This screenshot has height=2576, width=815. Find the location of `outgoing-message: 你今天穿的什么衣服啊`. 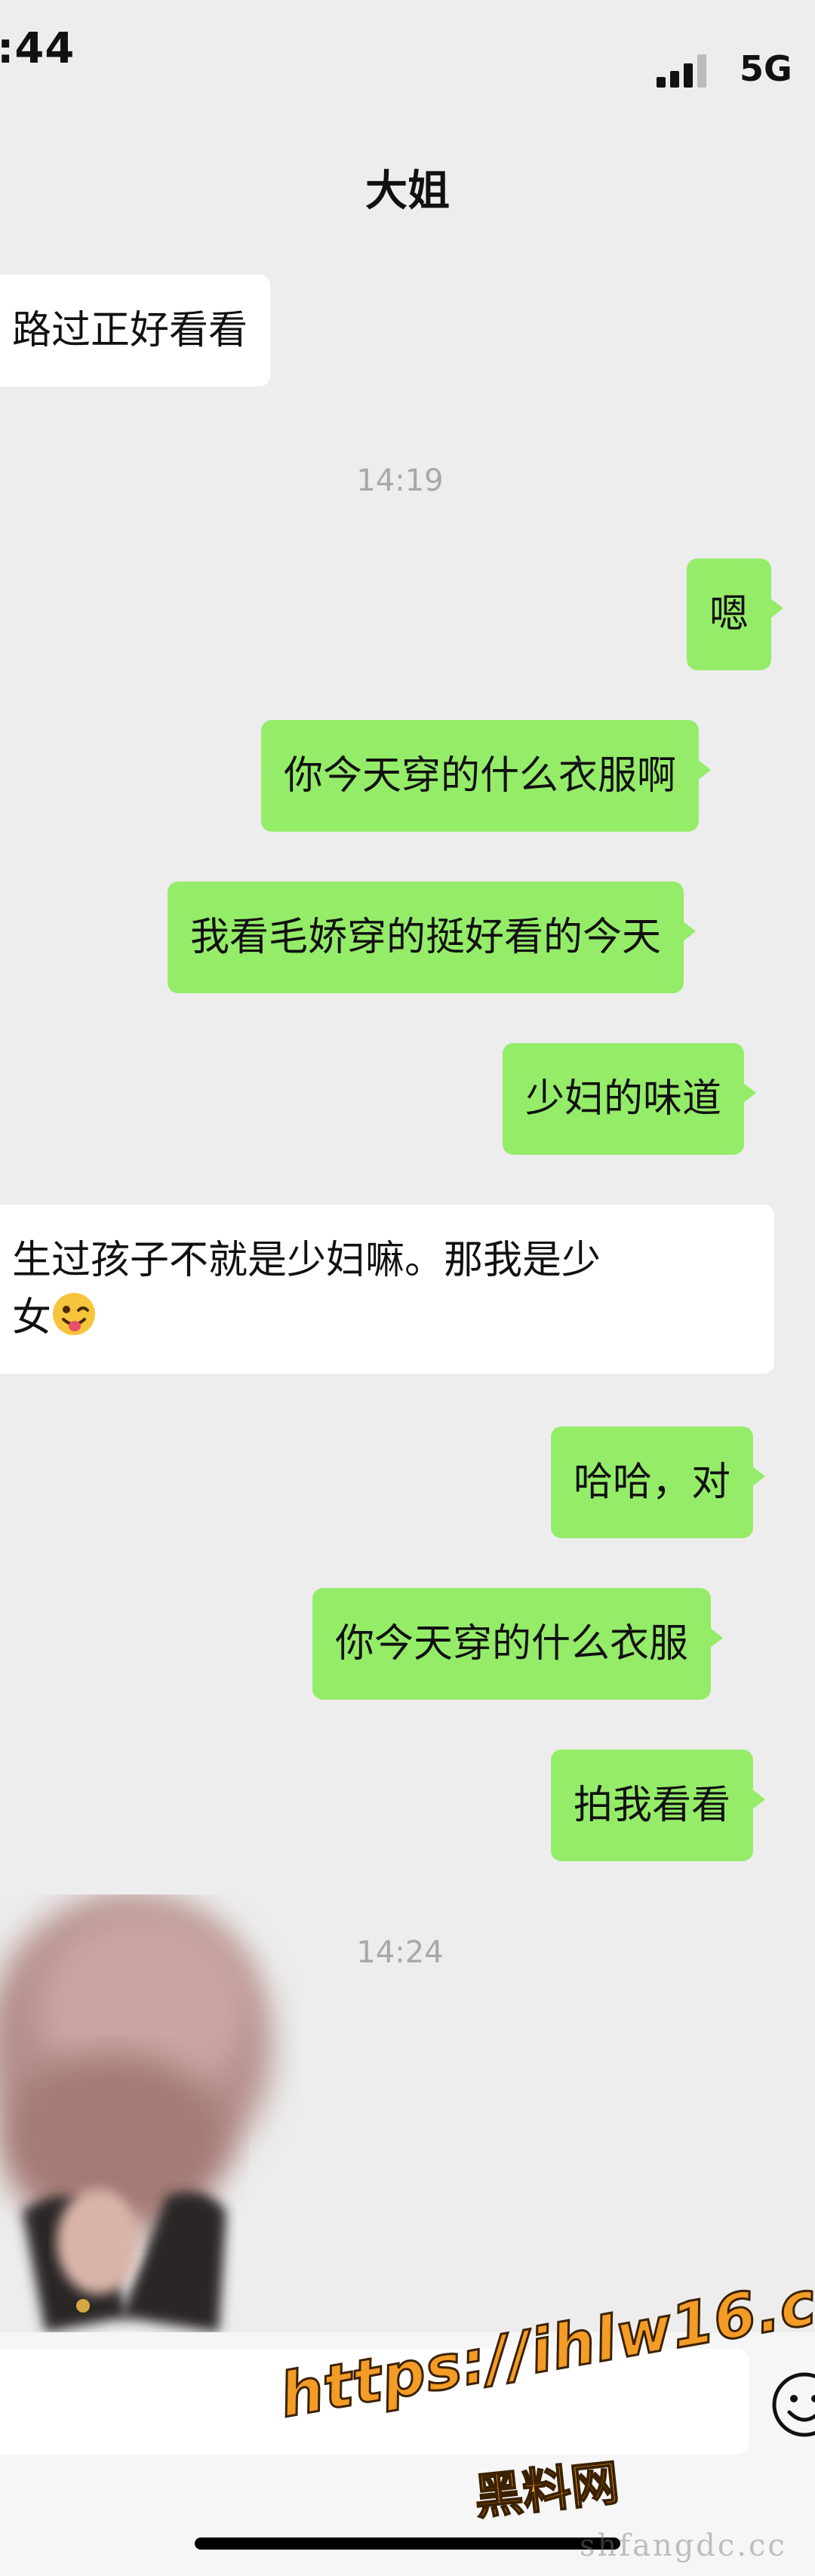

outgoing-message: 你今天穿的什么衣服啊 is located at coordinates (486, 776).